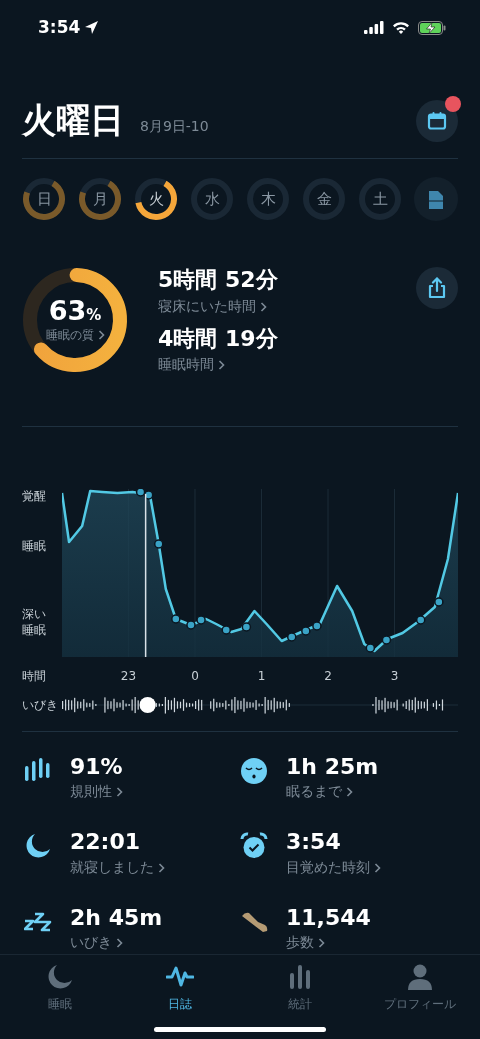 The height and width of the screenshot is (1039, 480). What do you see at coordinates (328, 917) in the screenshot?
I see `stat-value: 11,544` at bounding box center [328, 917].